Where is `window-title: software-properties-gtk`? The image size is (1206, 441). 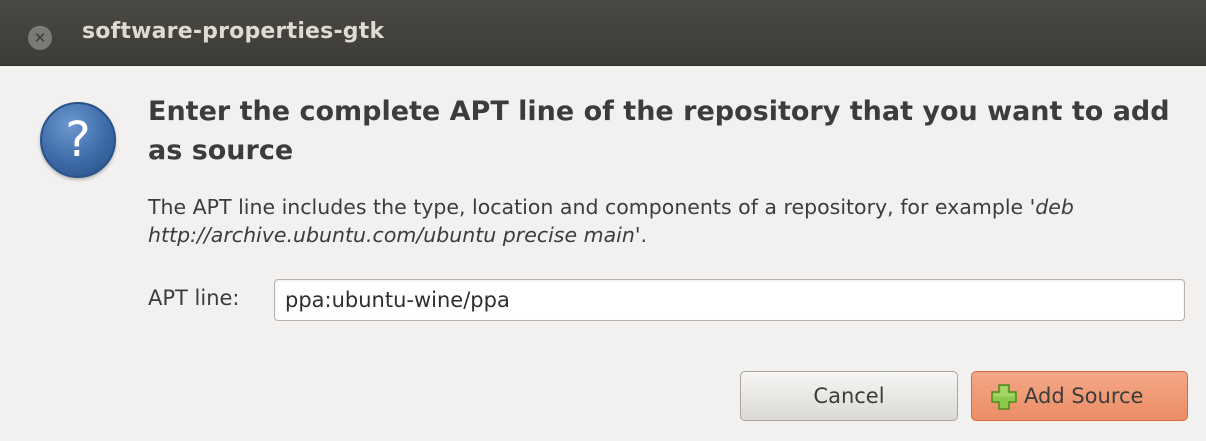
window-title: software-properties-gtk is located at coordinates (233, 31).